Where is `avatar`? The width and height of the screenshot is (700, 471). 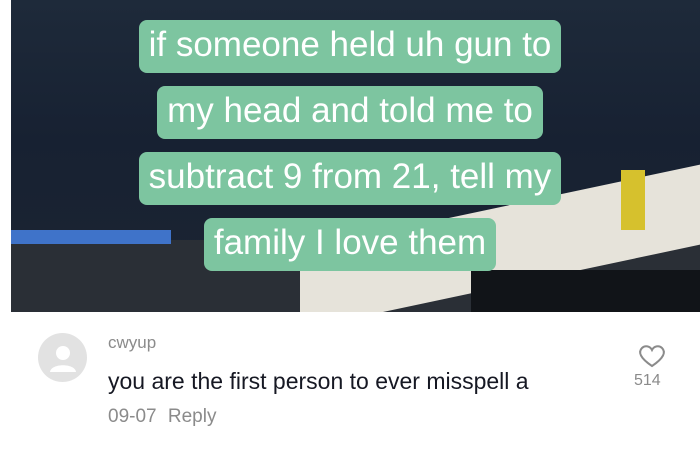 avatar is located at coordinates (62, 357).